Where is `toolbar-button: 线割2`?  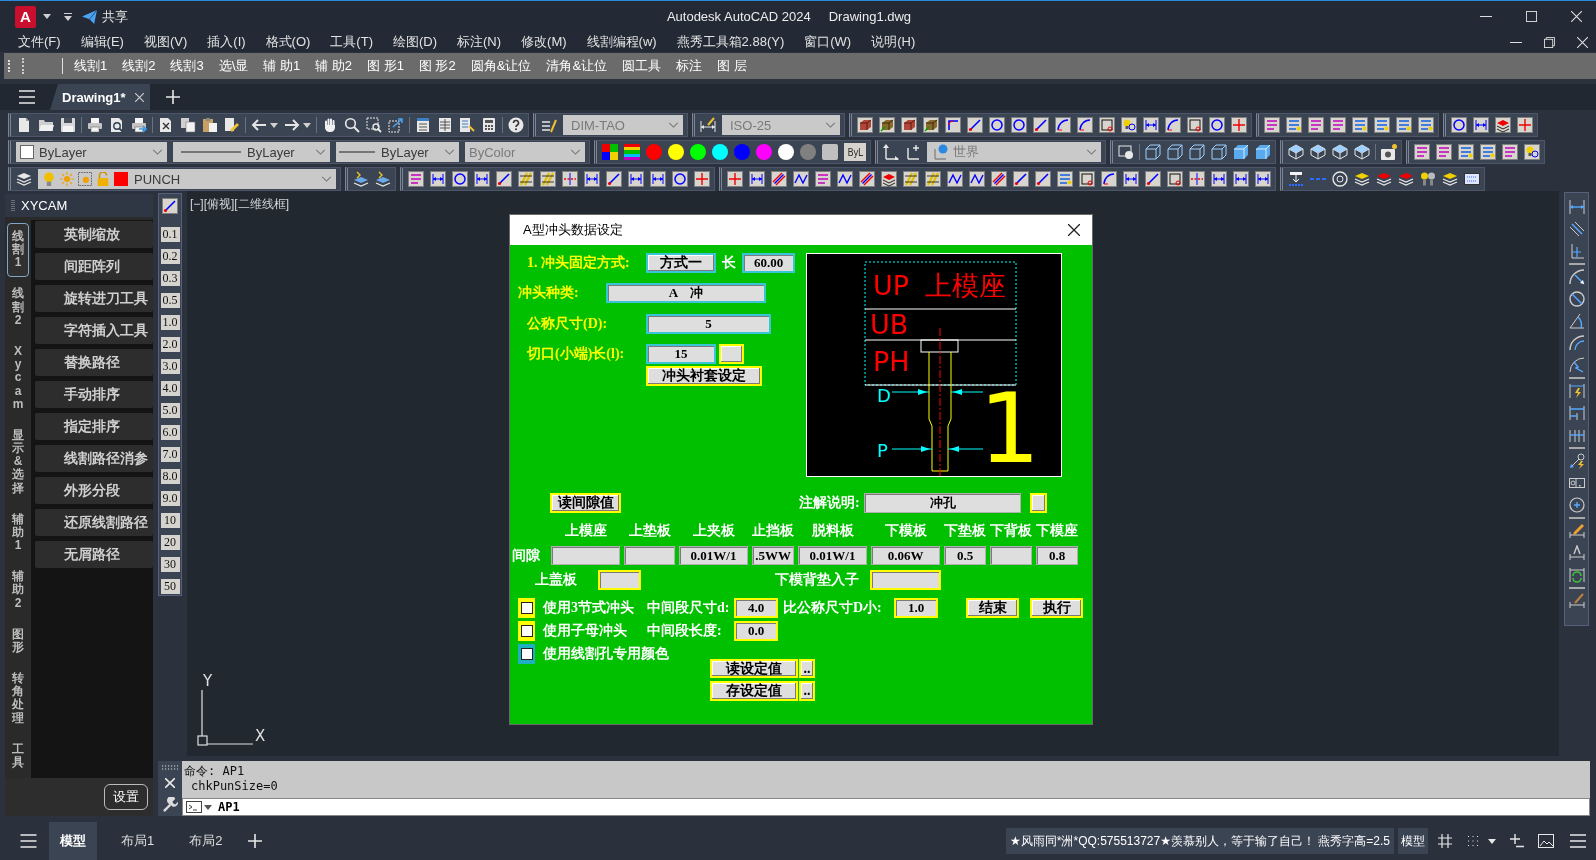 toolbar-button: 线割2 is located at coordinates (139, 66).